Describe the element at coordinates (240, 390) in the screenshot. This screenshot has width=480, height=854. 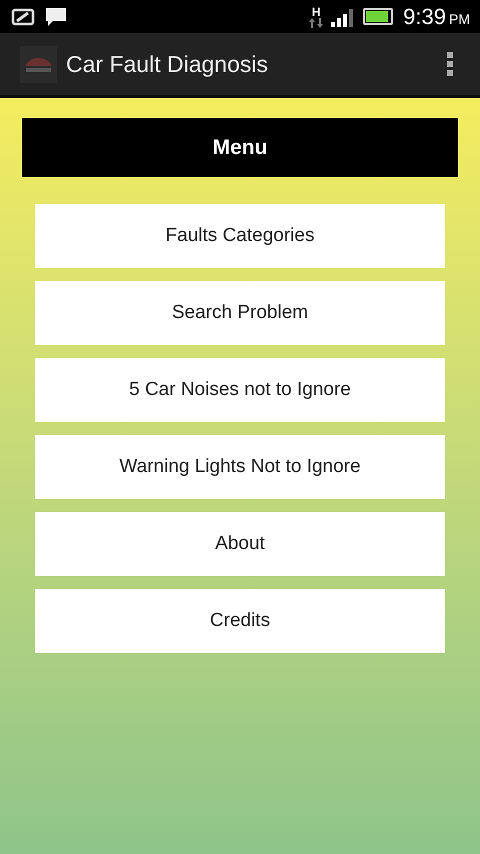
I see `menu-item: 5 Car Noises not to Ignore` at that location.